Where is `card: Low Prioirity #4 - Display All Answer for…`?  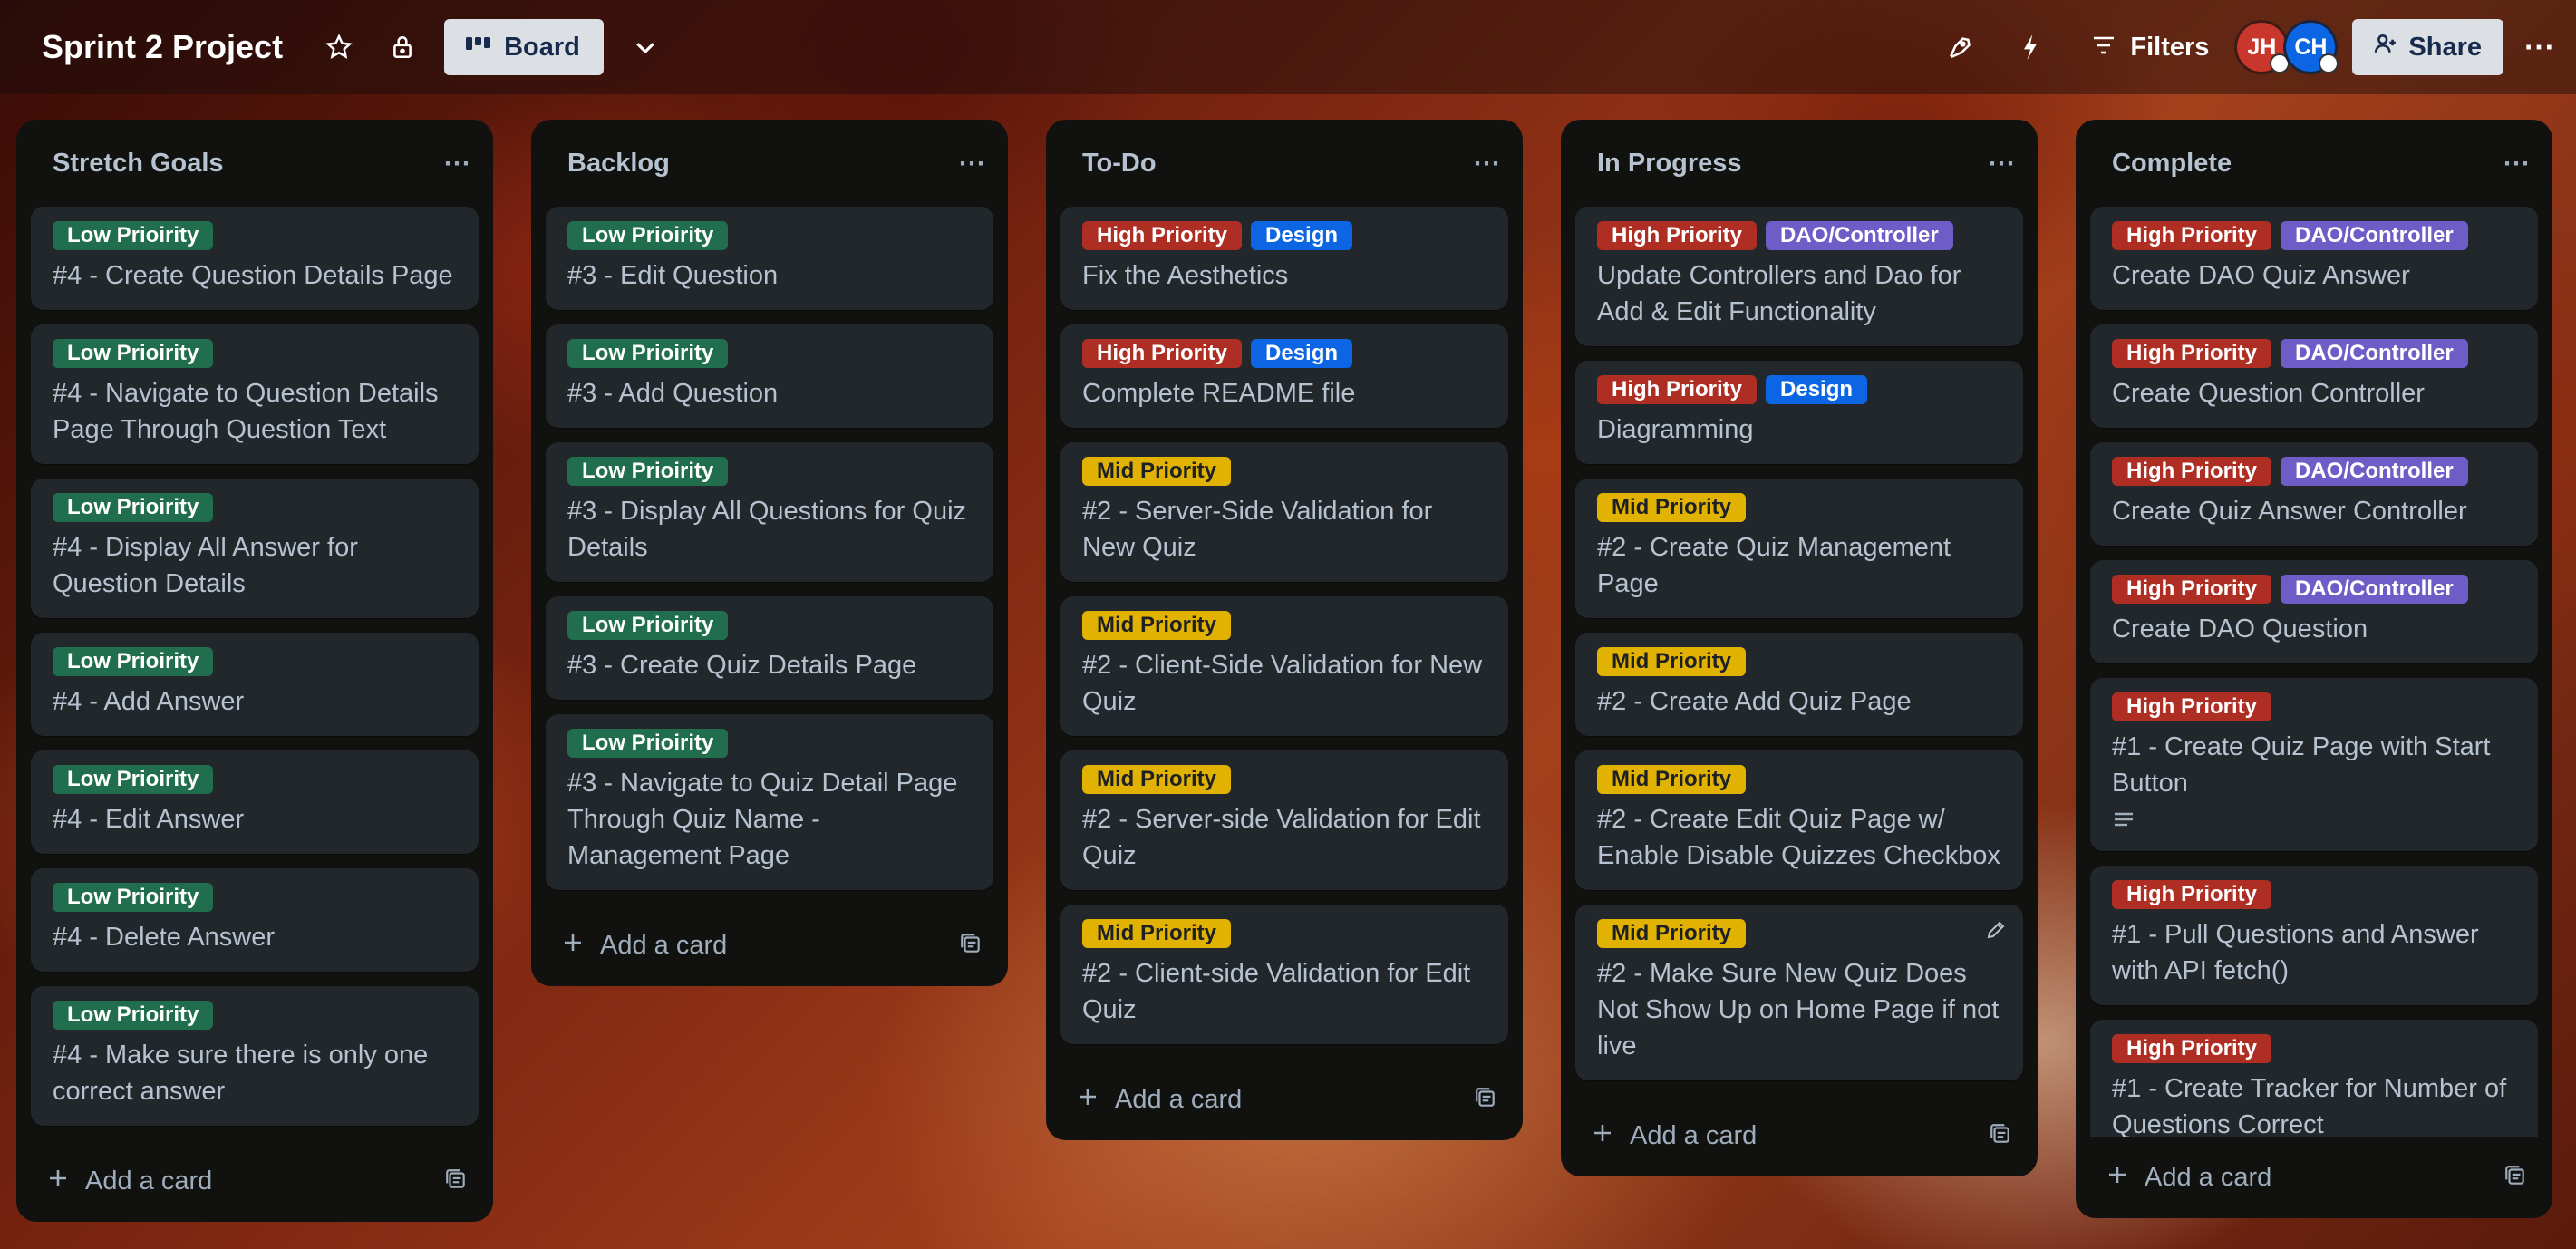
card: Low Prioirity #4 - Display All Answer for… is located at coordinates (255, 549).